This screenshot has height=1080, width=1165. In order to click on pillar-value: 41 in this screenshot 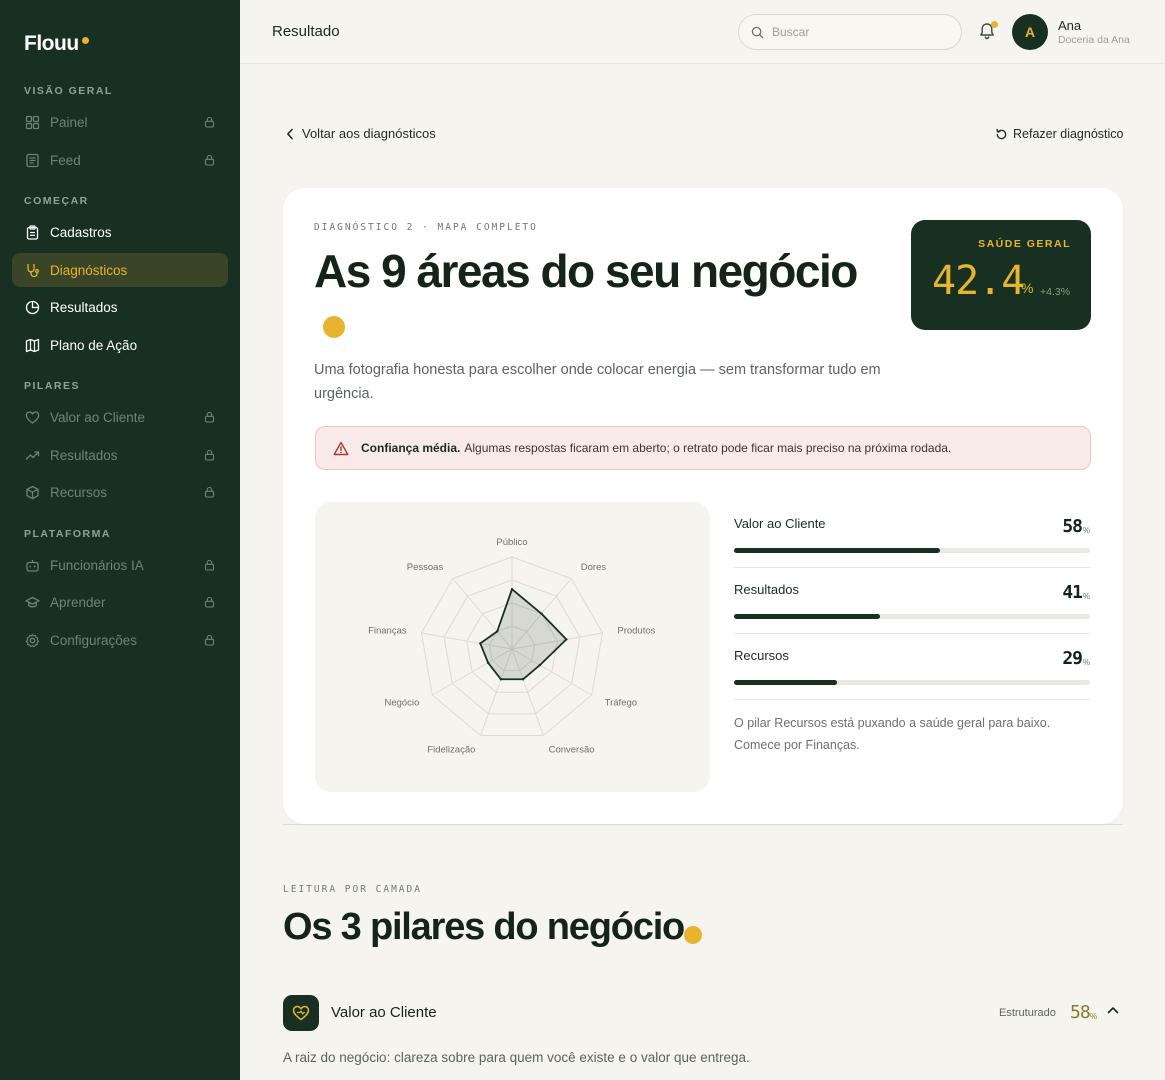, I will do `click(1072, 592)`.